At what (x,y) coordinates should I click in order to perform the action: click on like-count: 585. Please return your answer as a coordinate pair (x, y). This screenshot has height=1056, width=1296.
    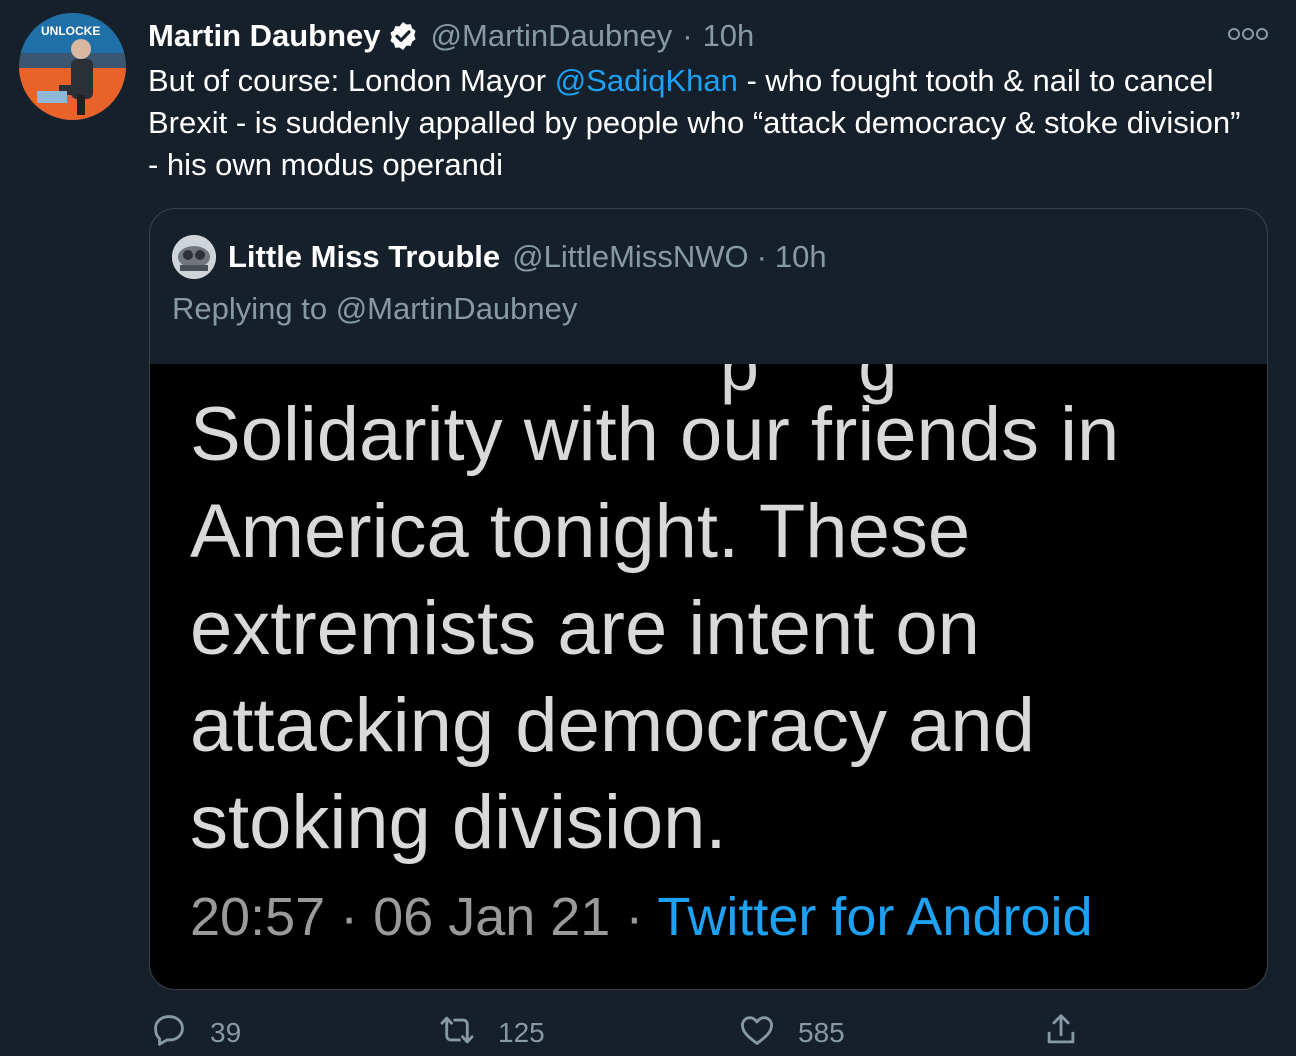
    Looking at the image, I should click on (821, 1032).